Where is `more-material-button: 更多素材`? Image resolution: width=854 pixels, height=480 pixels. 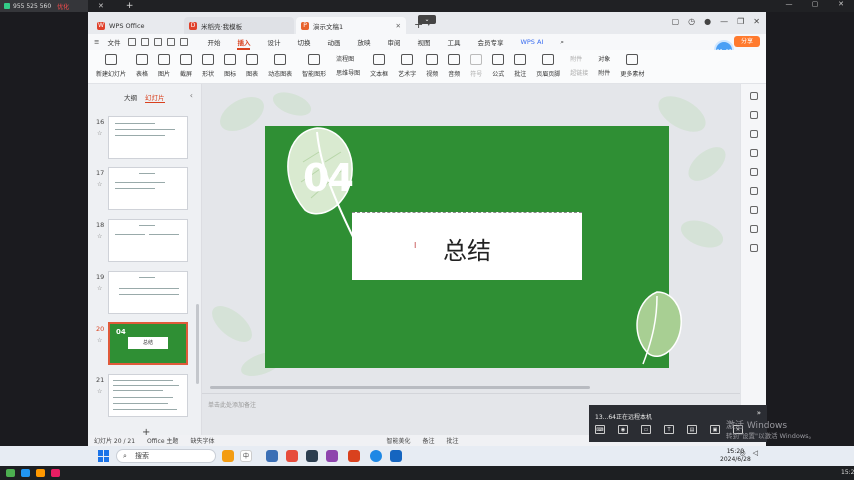
more-material-button: 更多素材 is located at coordinates (632, 66).